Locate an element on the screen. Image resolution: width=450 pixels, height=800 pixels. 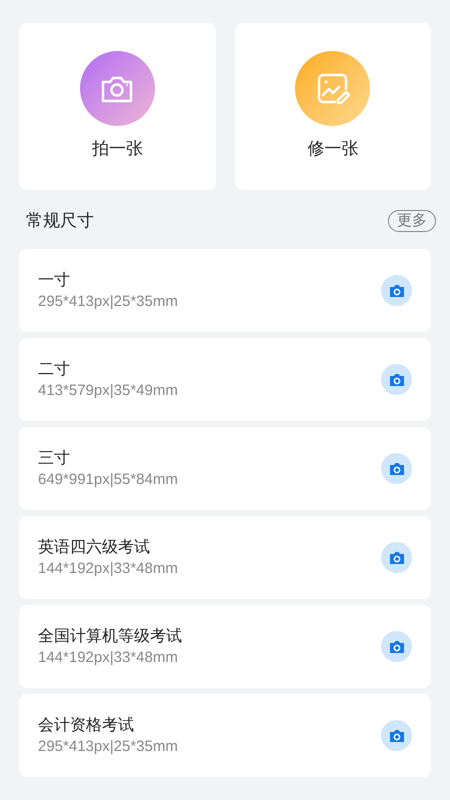
size-name: 二寸 is located at coordinates (54, 370).